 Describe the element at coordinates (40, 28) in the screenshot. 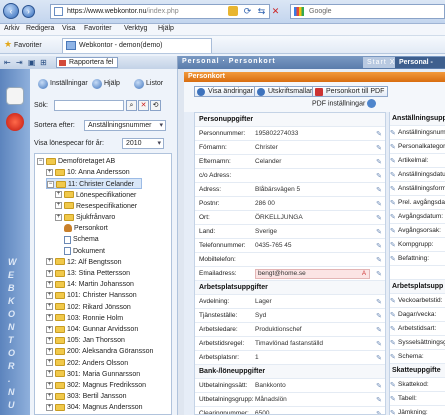

I see `menu-redigera: Redigera` at that location.